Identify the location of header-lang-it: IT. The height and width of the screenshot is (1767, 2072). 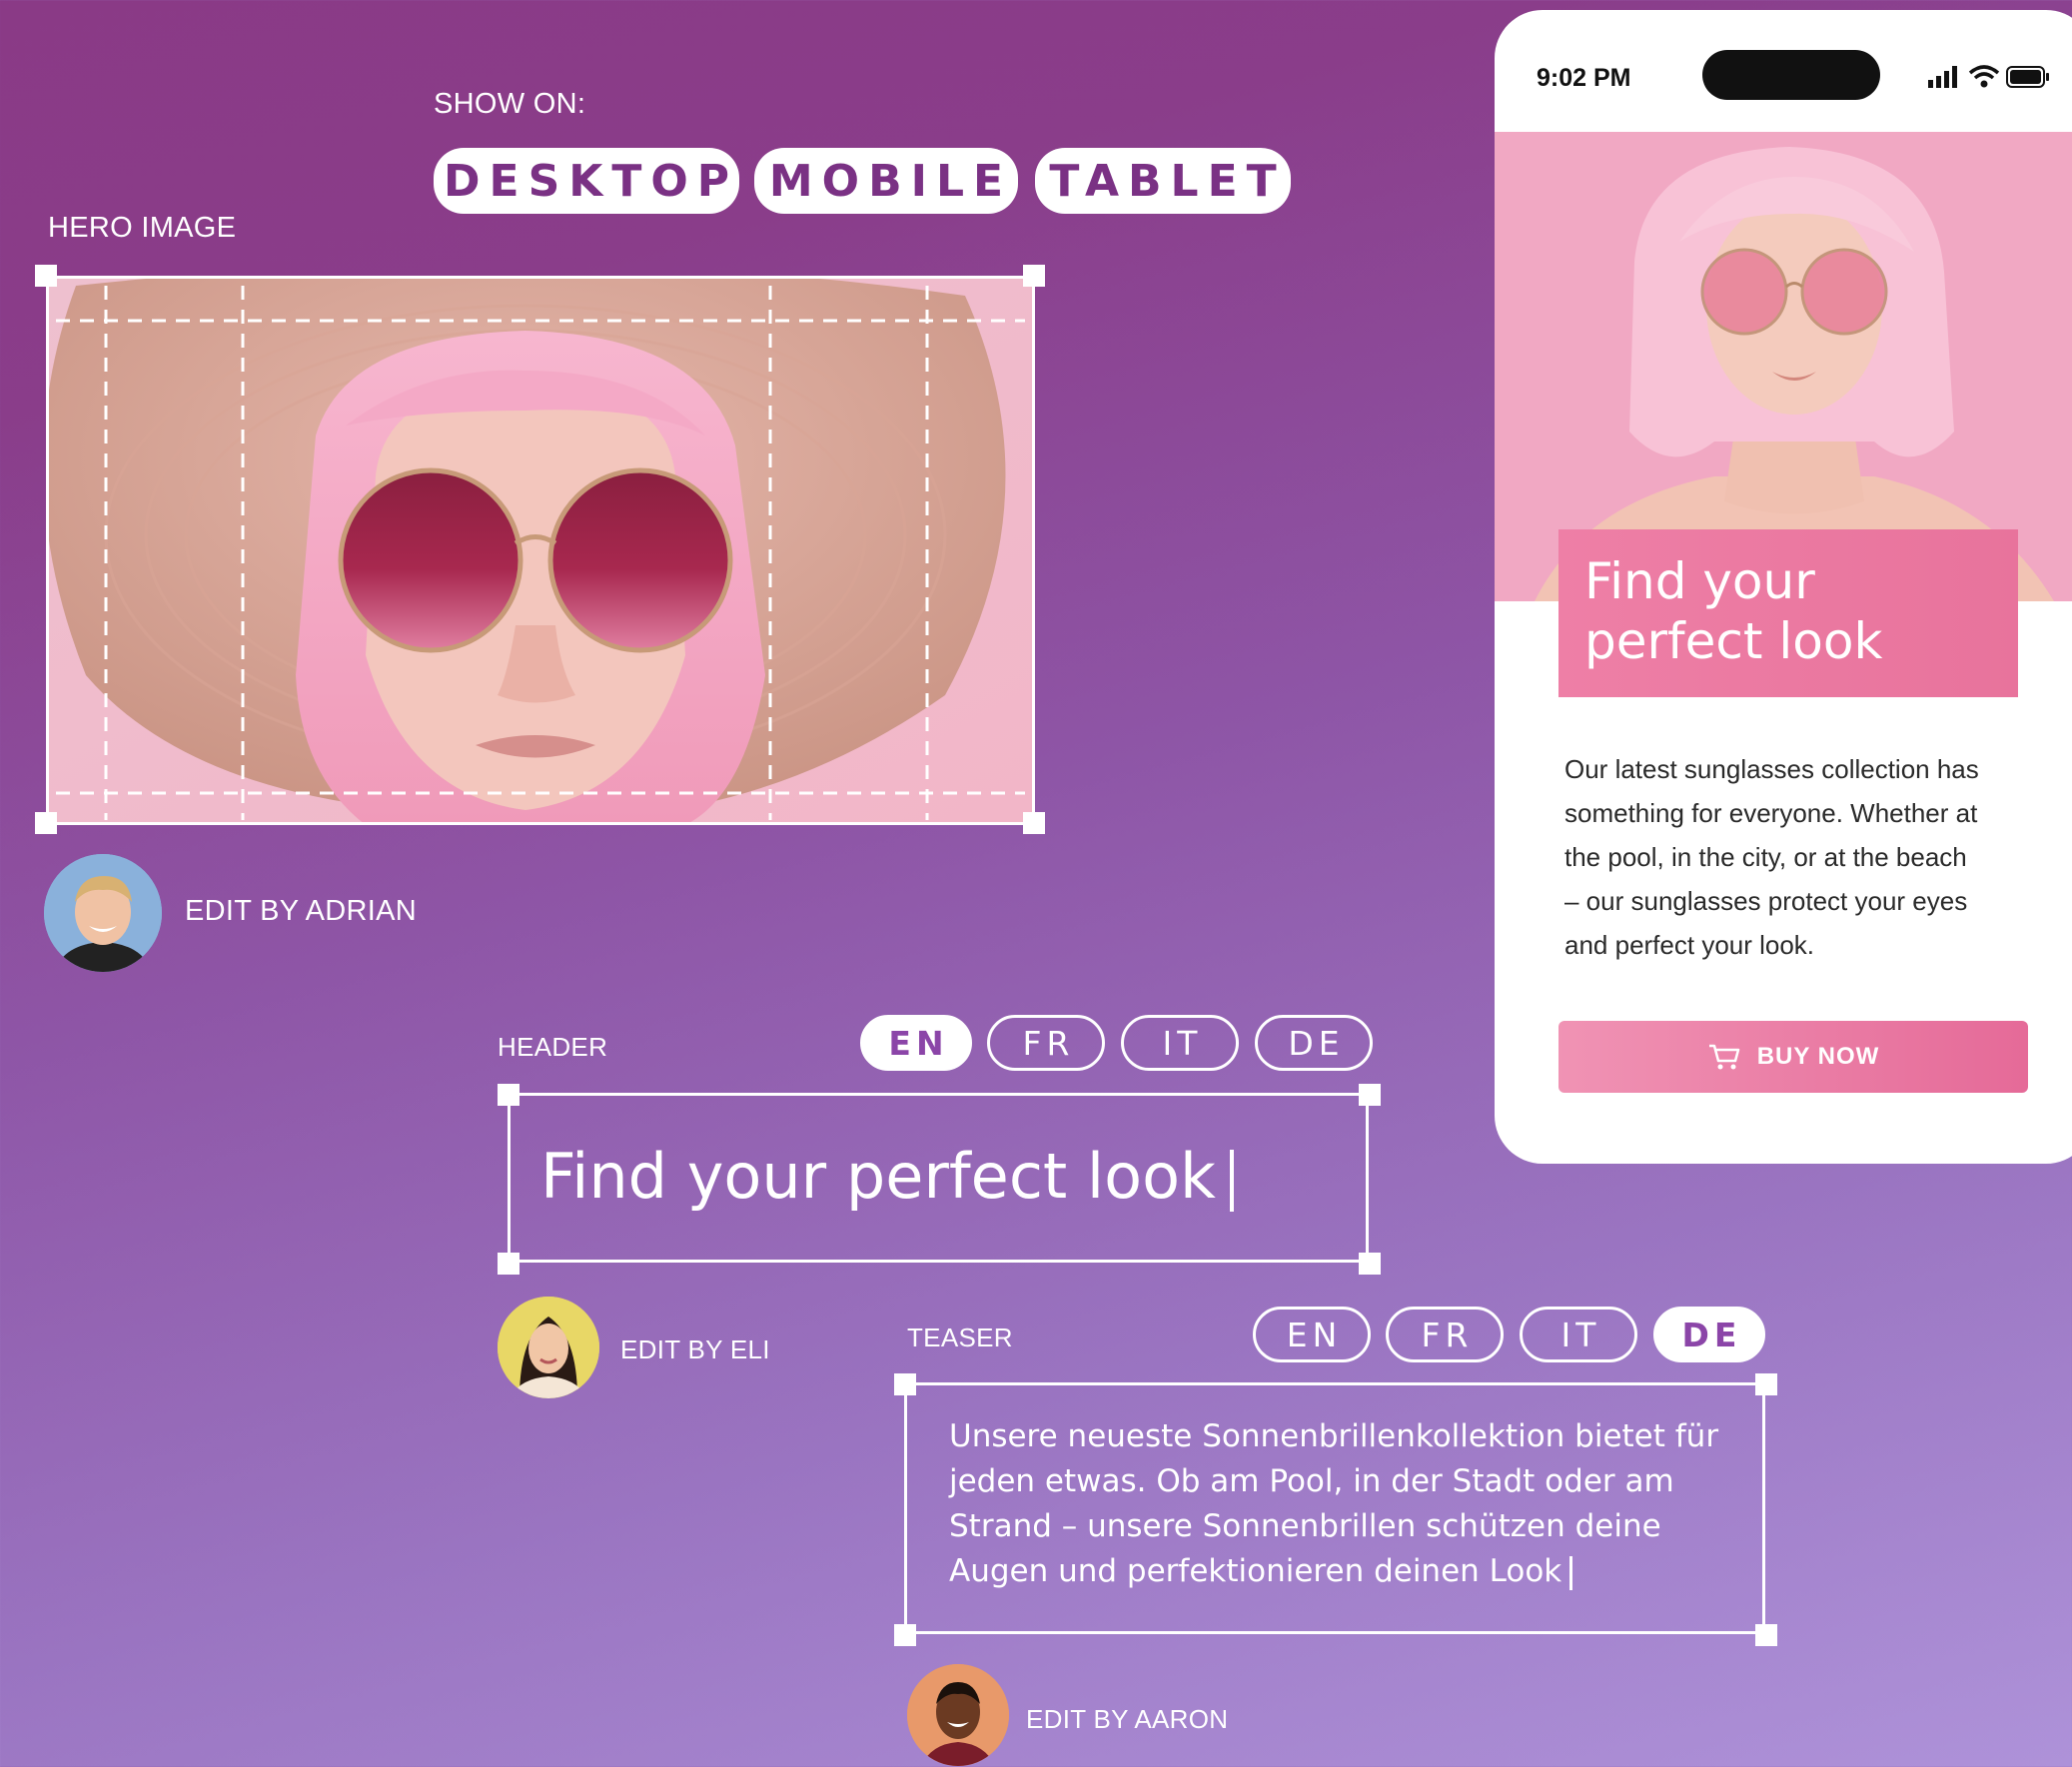
(1180, 1043).